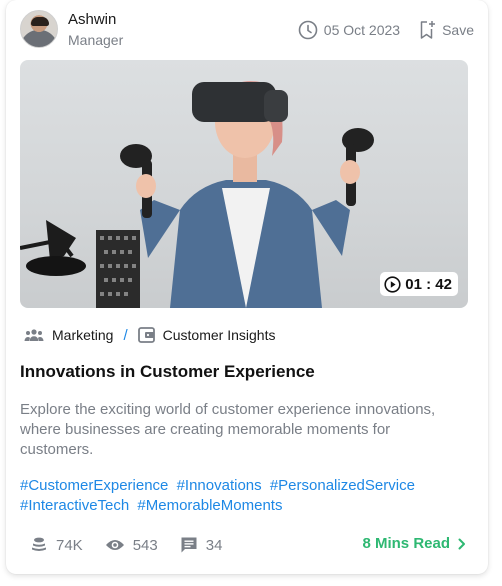  What do you see at coordinates (427, 30) in the screenshot?
I see `bookmark-add-icon` at bounding box center [427, 30].